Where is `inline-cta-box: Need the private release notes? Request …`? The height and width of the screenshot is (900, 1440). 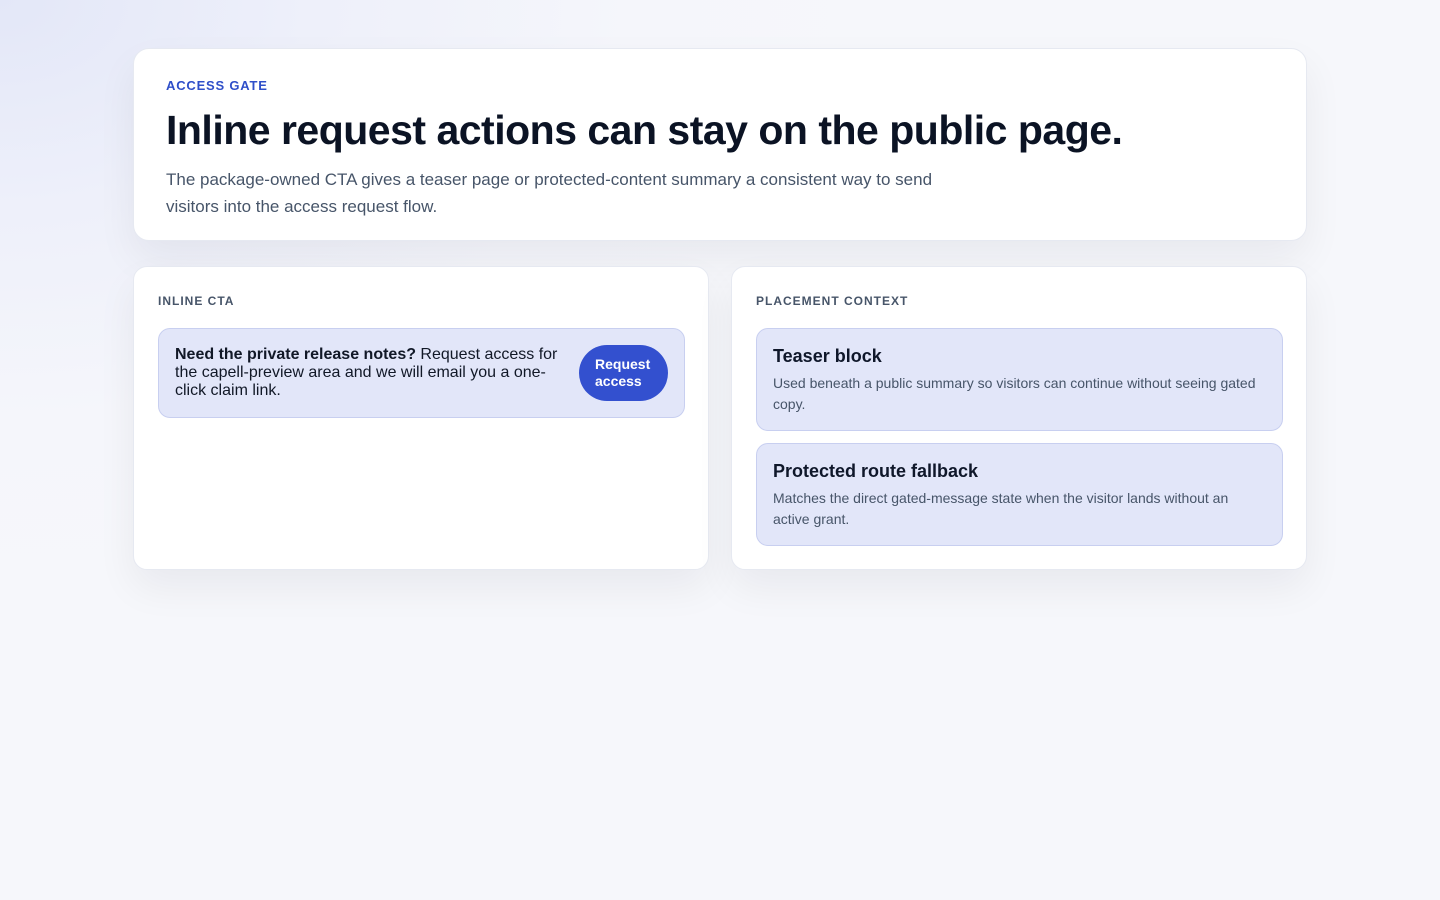 inline-cta-box: Need the private release notes? Request … is located at coordinates (421, 373).